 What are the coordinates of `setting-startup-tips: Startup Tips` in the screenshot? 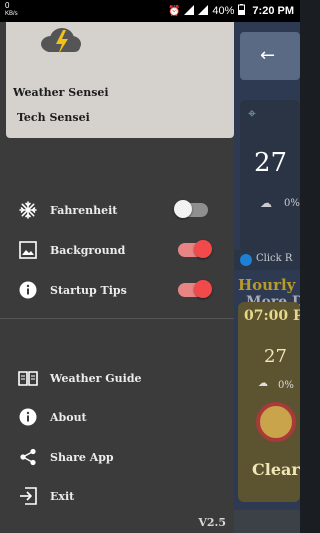 It's located at (117, 290).